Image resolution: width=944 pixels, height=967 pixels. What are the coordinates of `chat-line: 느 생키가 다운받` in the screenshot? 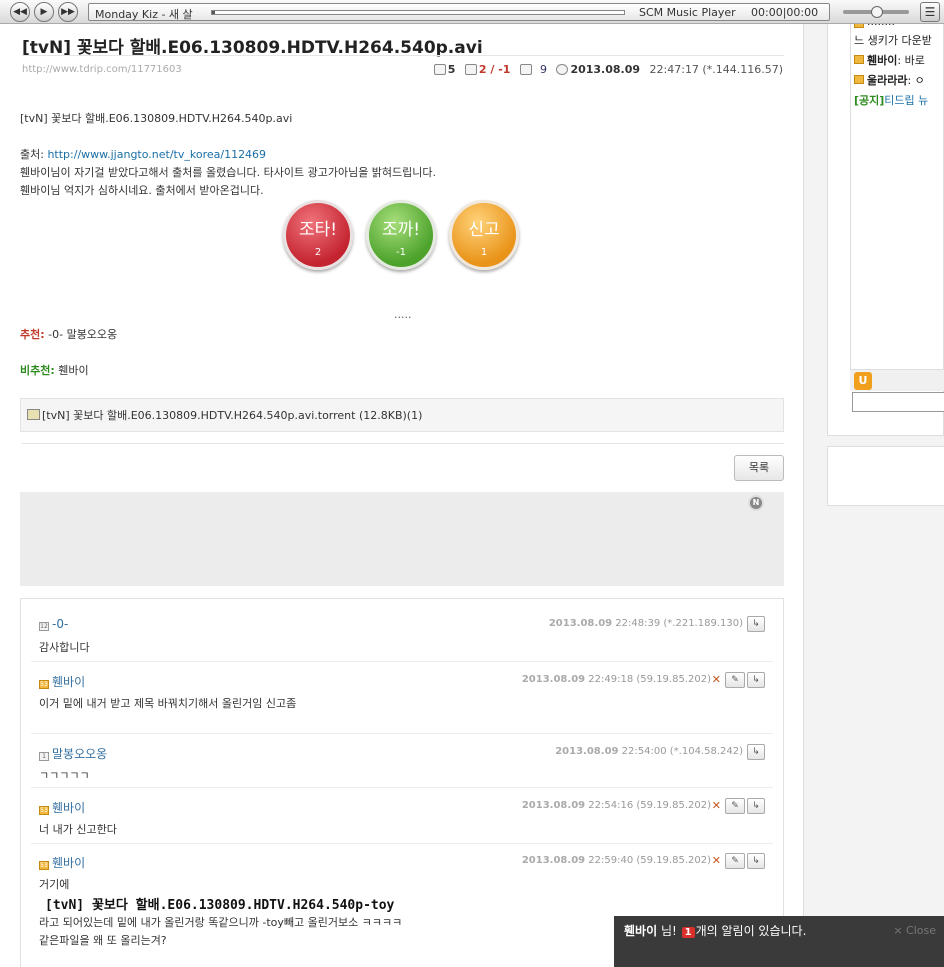 It's located at (893, 40).